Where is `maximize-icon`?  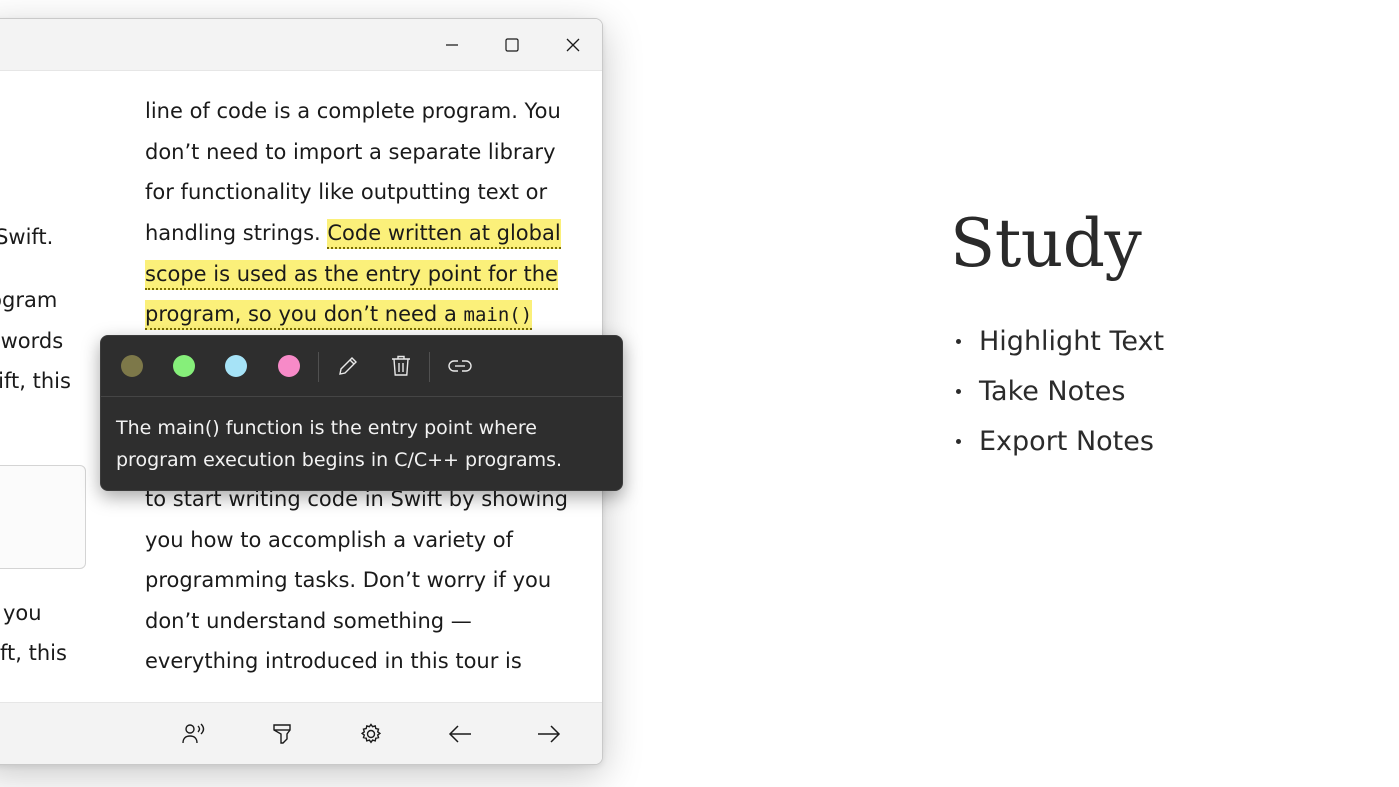 maximize-icon is located at coordinates (512, 45).